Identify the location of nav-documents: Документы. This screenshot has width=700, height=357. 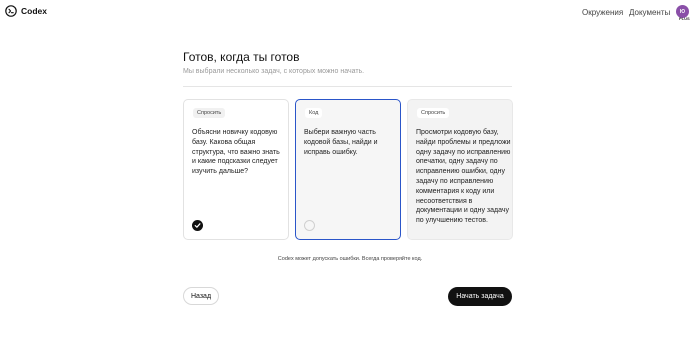
(649, 12).